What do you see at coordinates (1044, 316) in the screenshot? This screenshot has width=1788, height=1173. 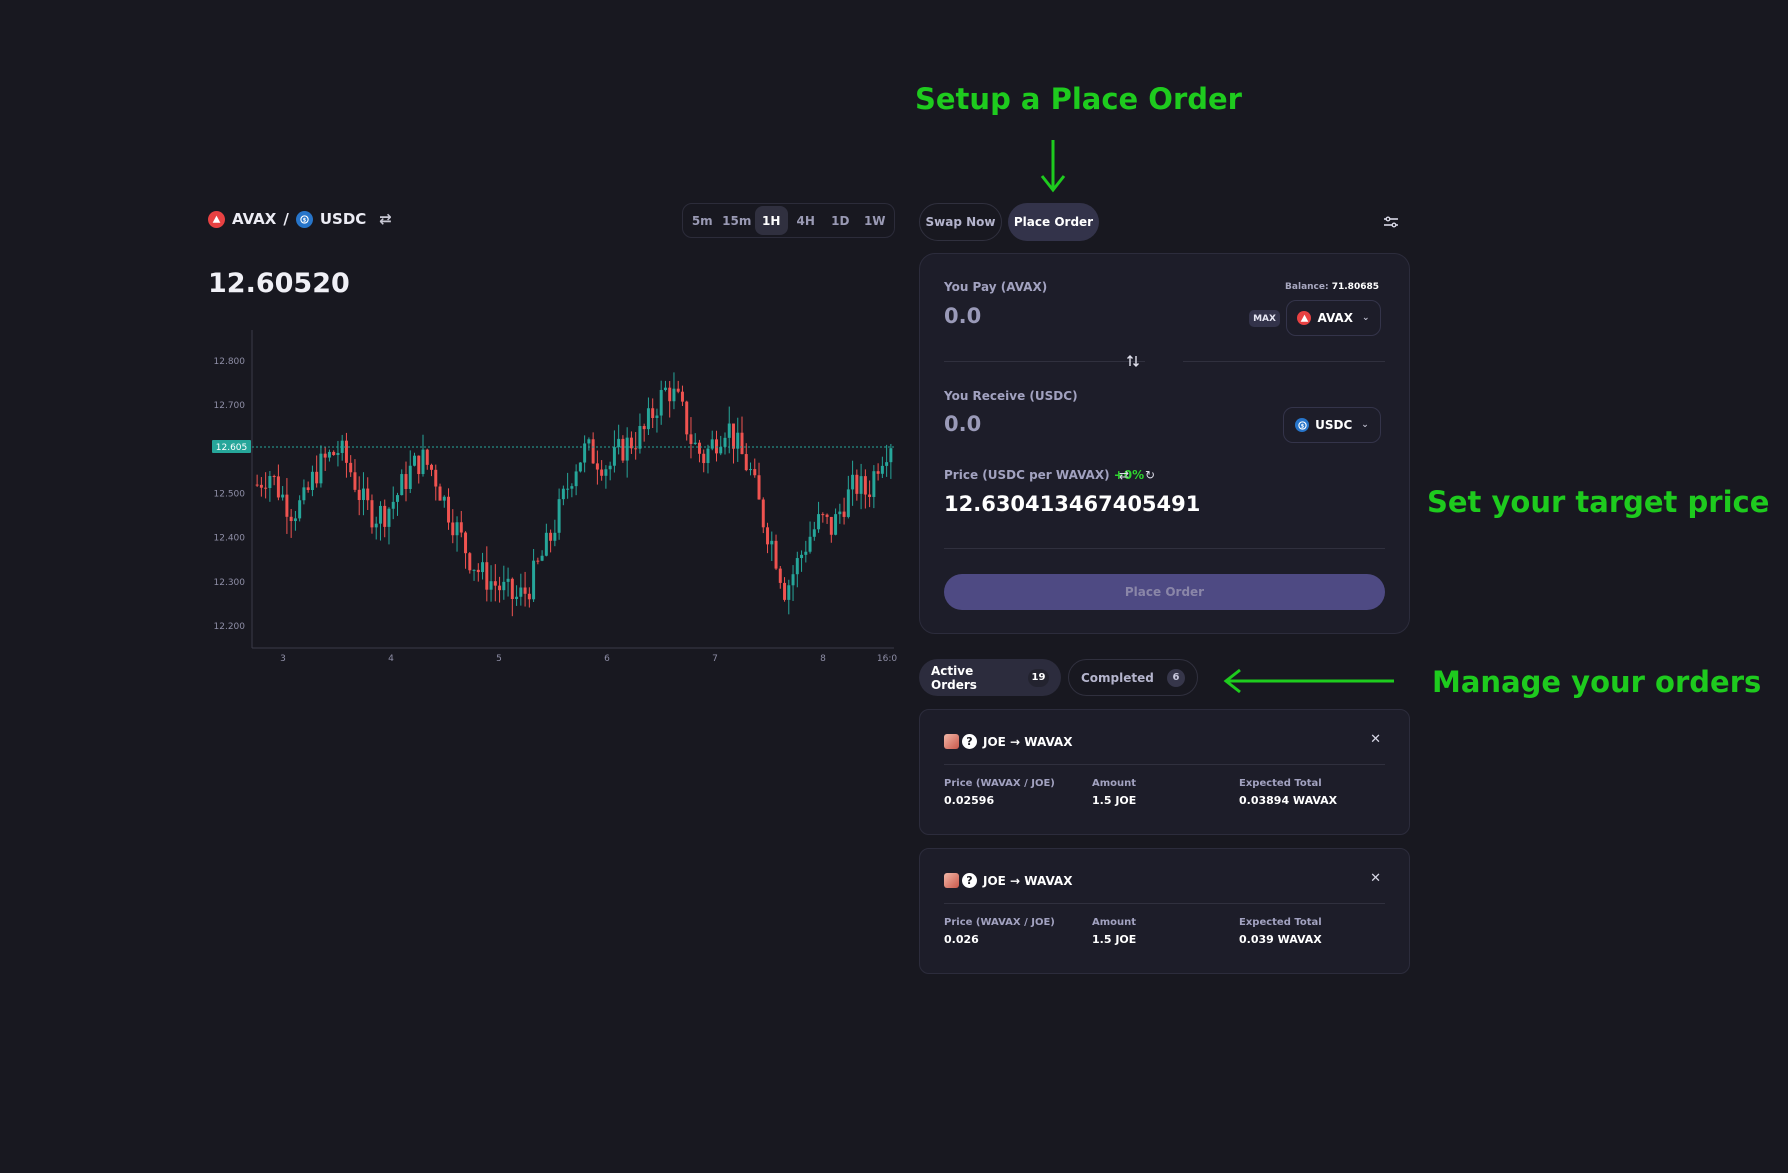 I see `pay-amount-input` at bounding box center [1044, 316].